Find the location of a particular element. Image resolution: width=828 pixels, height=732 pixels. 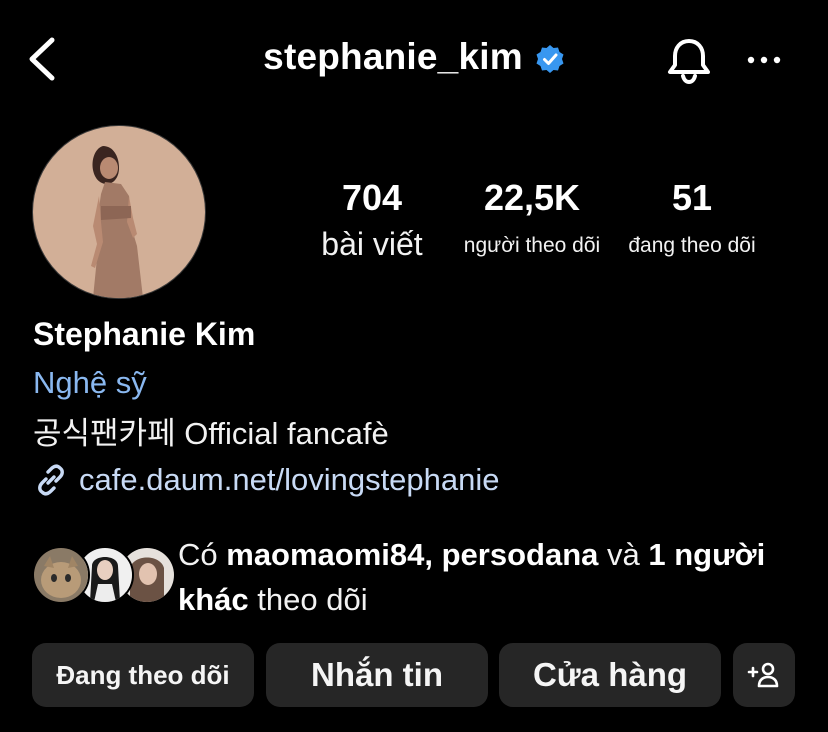

stat-following: 51 đang theo dõi is located at coordinates (692, 217).